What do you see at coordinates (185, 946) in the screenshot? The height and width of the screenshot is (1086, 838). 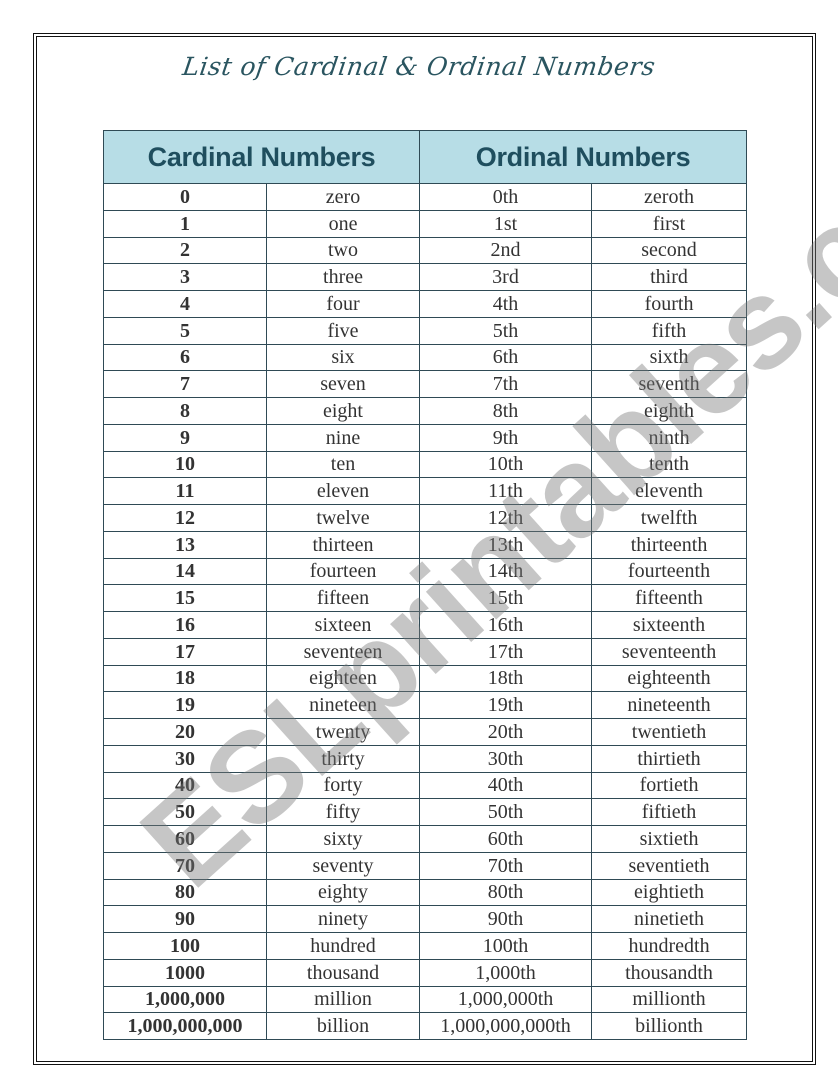 I see `cardinal-number-cell: 100` at bounding box center [185, 946].